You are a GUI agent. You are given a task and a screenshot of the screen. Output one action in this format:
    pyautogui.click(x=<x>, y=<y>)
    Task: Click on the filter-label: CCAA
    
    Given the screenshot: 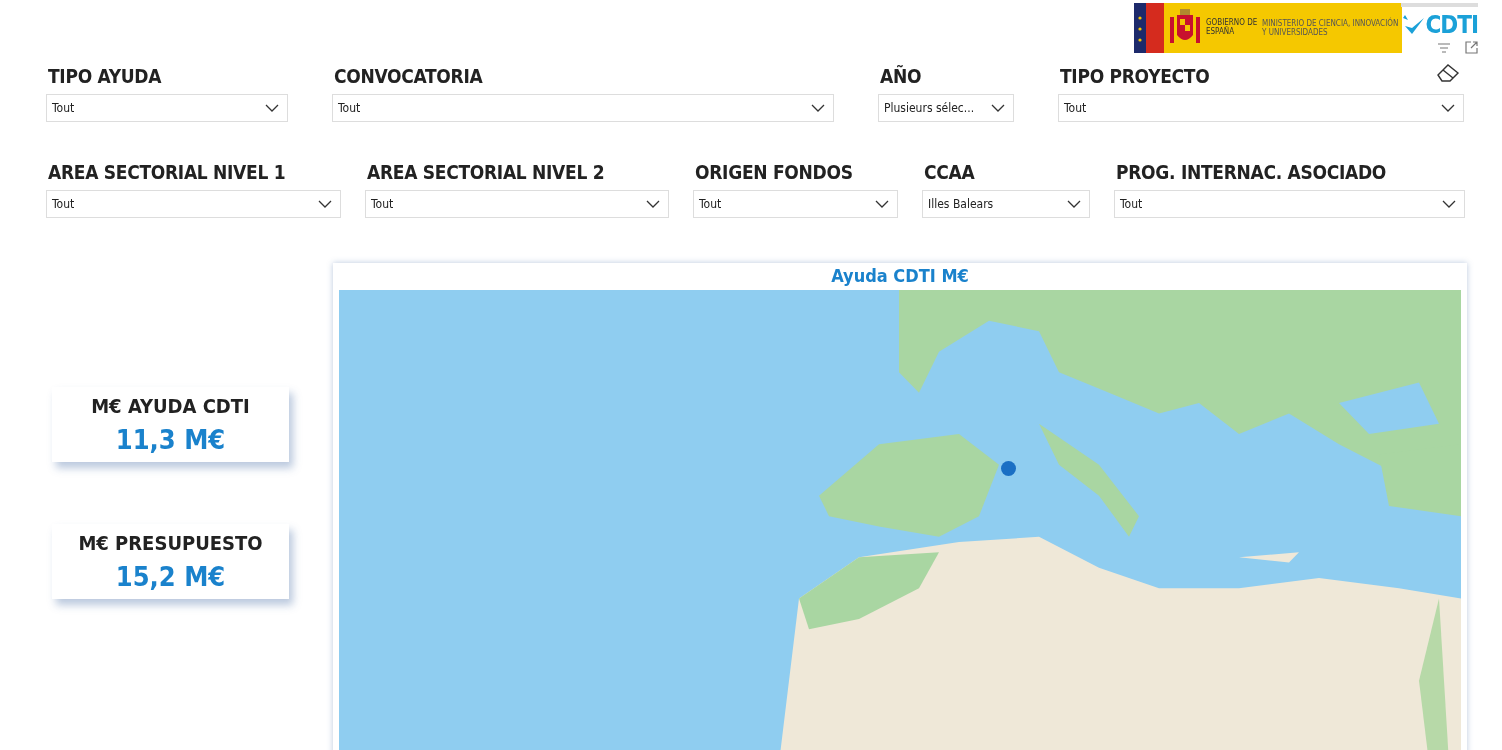 What is the action you would take?
    pyautogui.click(x=949, y=172)
    